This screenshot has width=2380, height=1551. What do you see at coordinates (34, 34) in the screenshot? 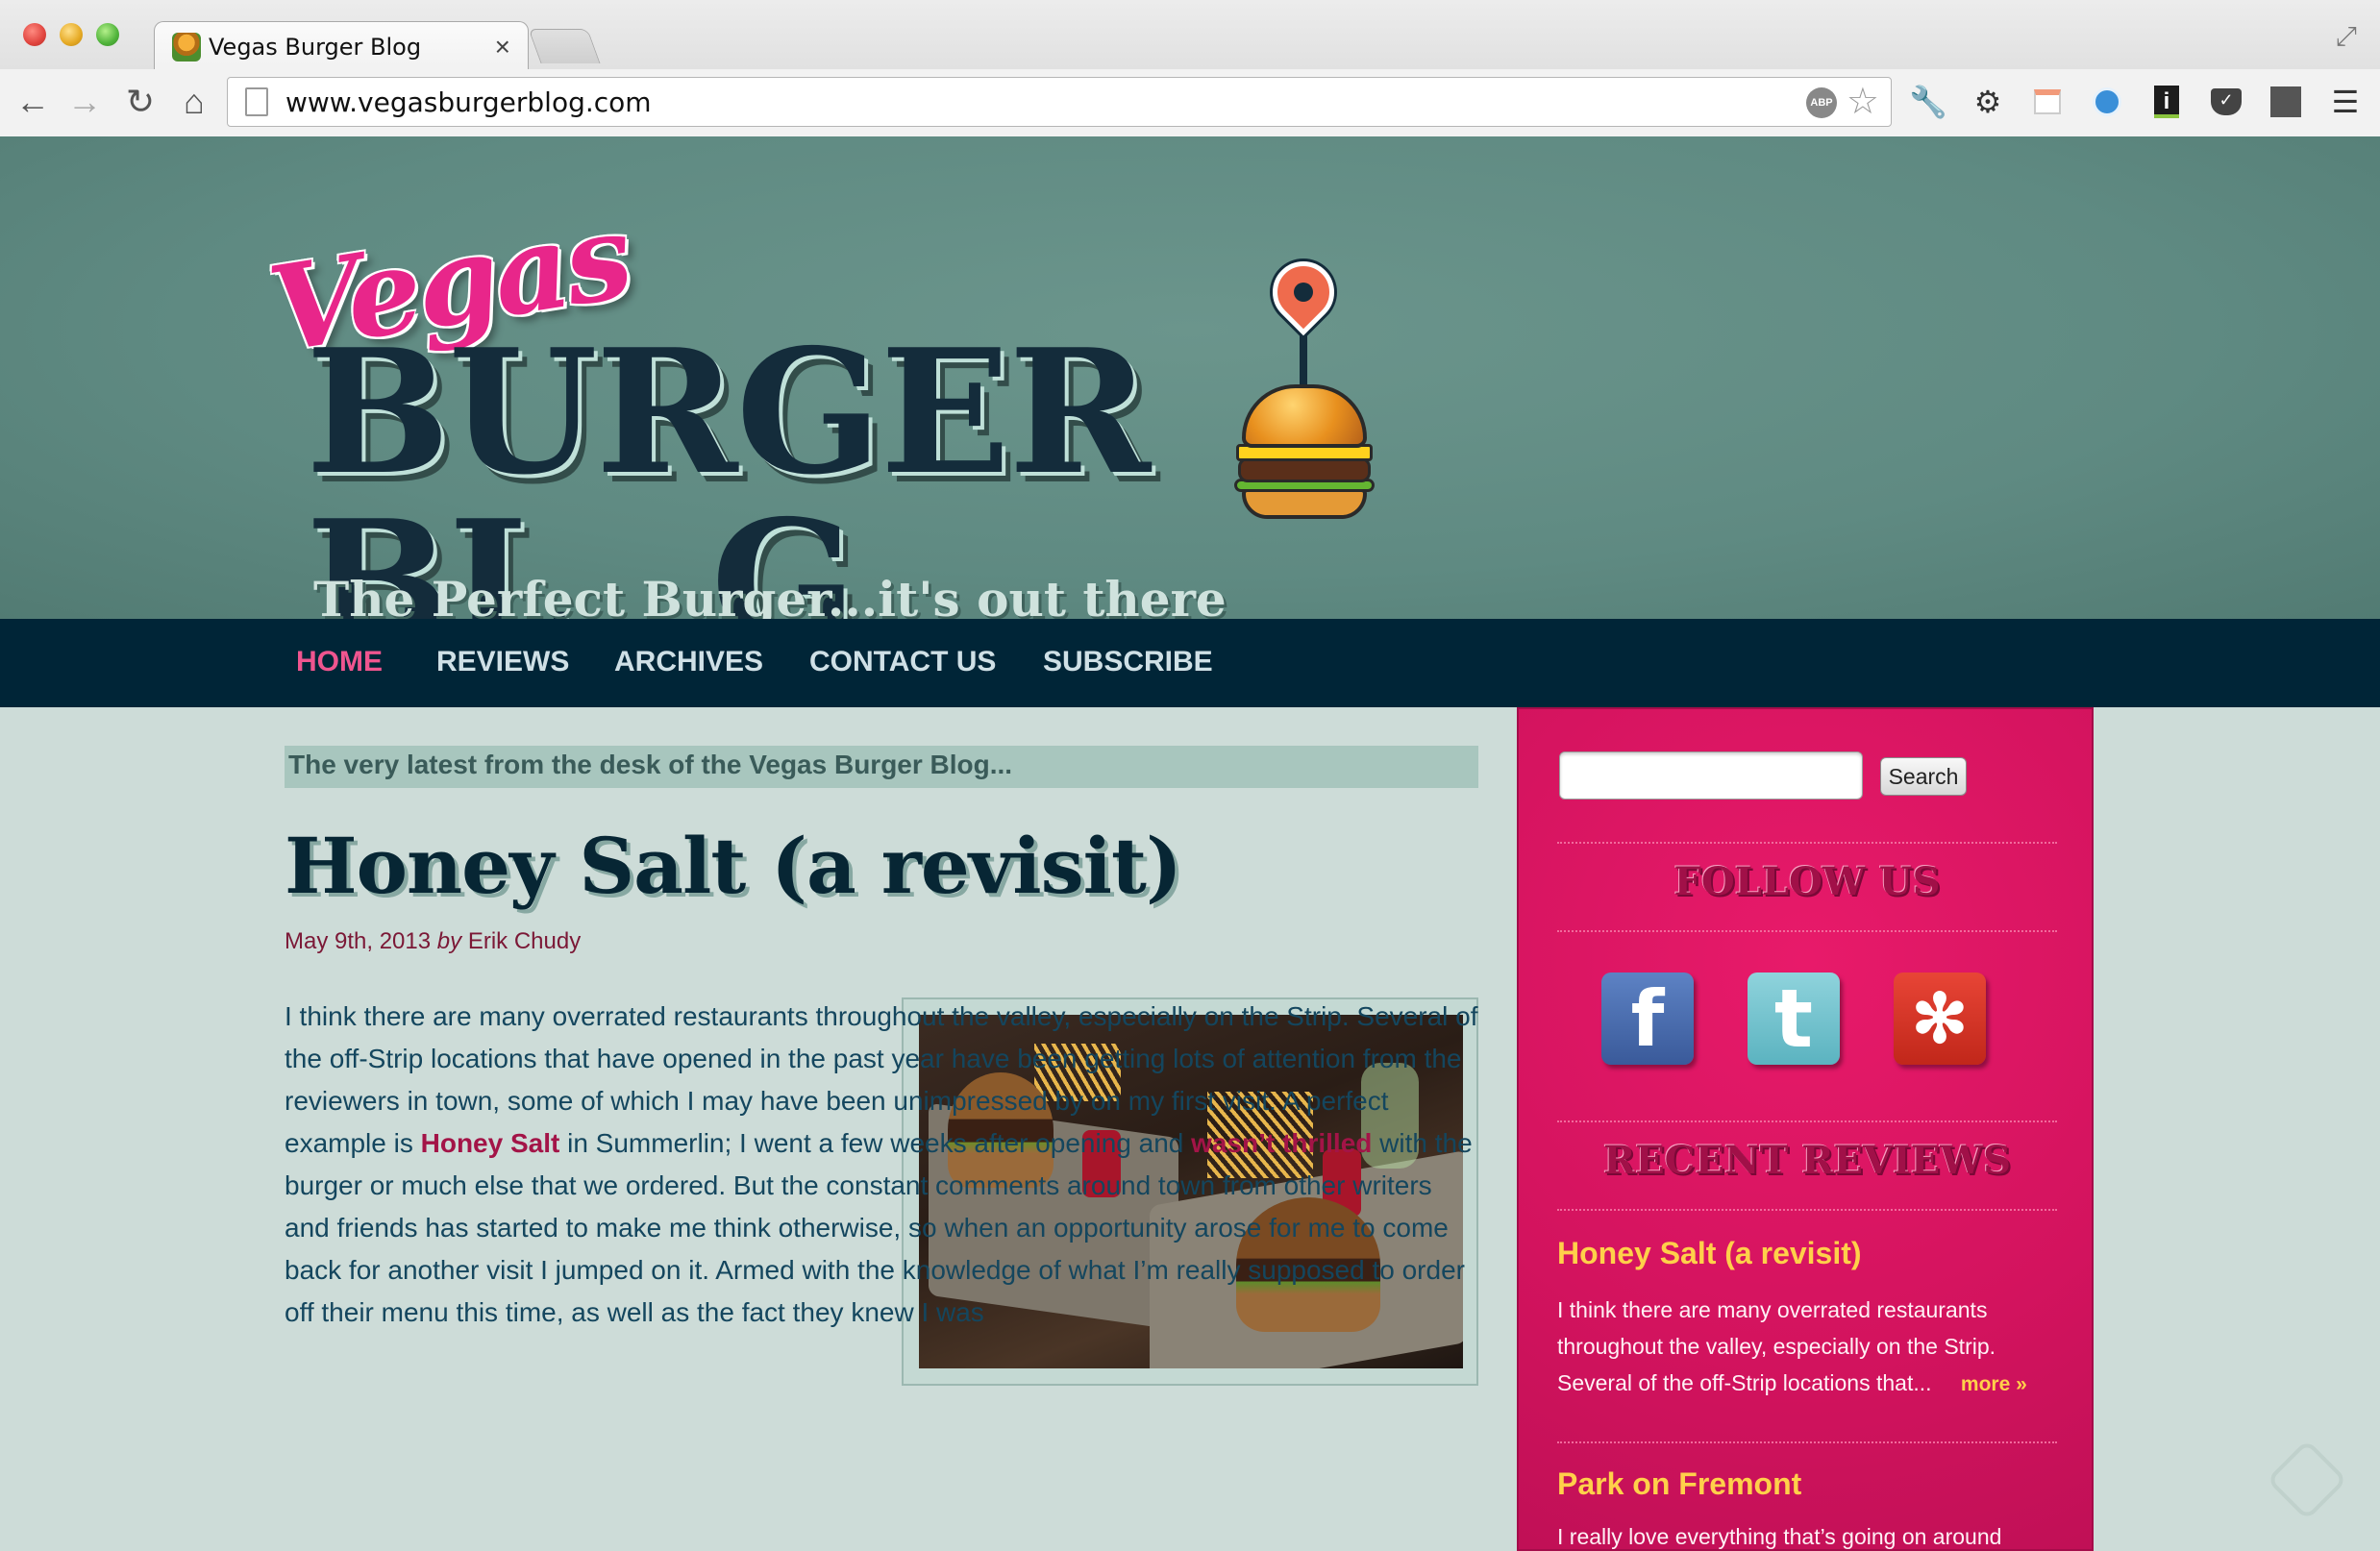
I see `close-window-button` at bounding box center [34, 34].